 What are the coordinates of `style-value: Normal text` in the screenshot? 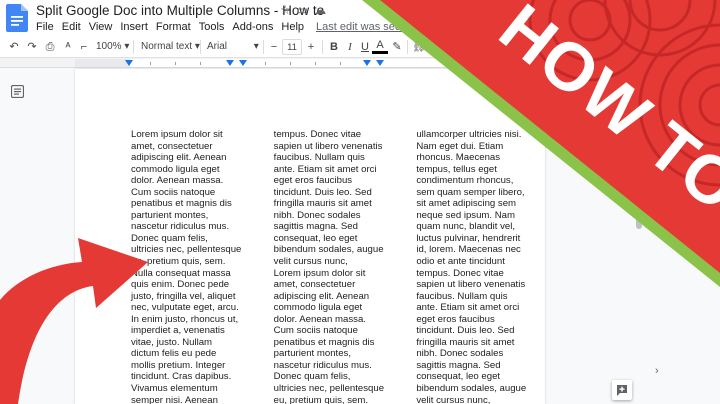 It's located at (167, 46).